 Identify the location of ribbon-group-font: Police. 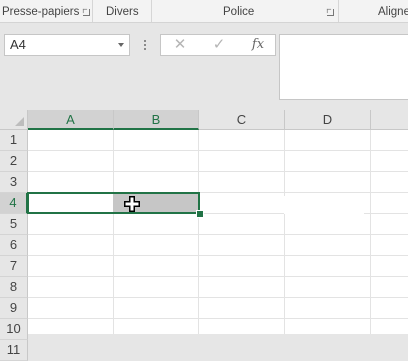
(239, 12).